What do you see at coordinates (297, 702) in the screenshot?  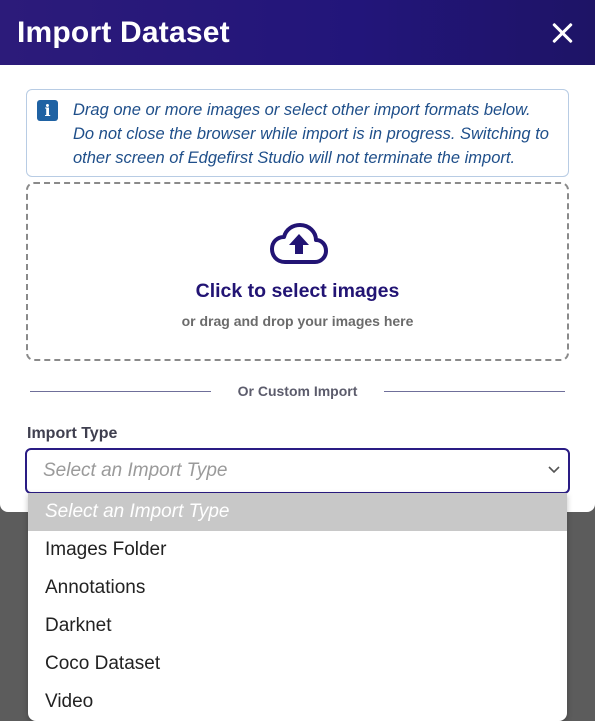 I see `option-video: Video` at bounding box center [297, 702].